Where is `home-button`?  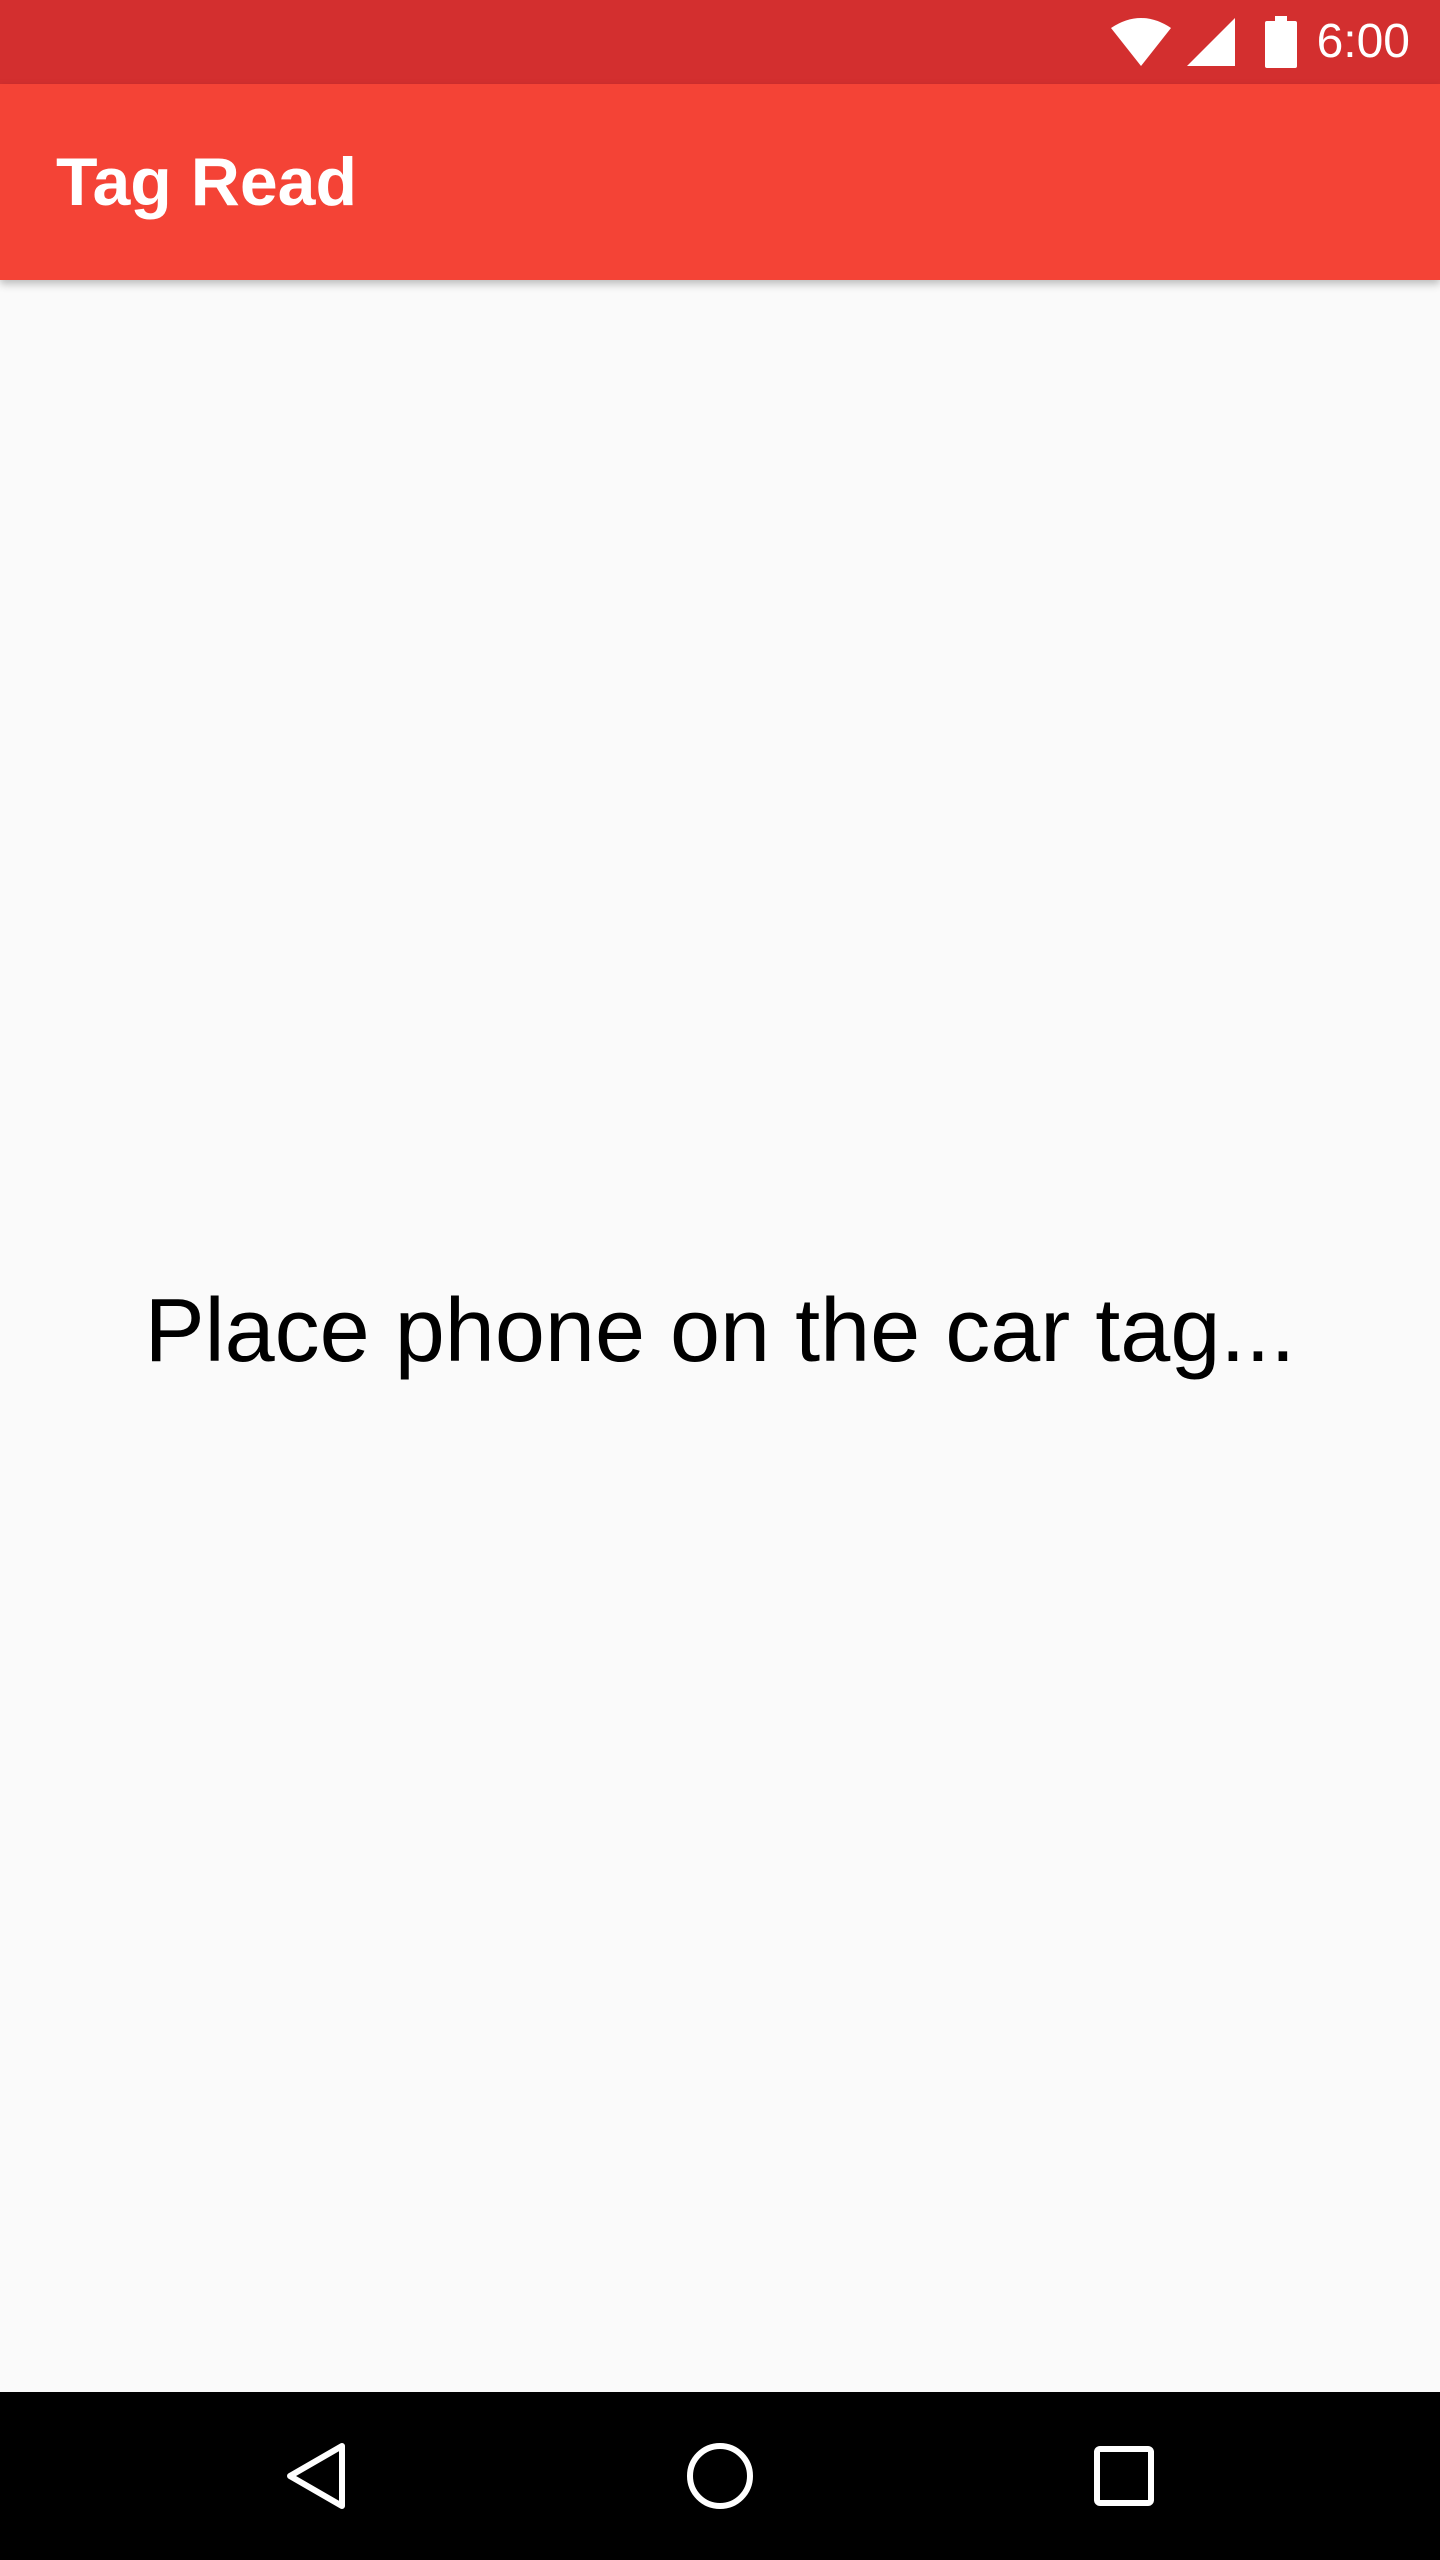
home-button is located at coordinates (720, 2476).